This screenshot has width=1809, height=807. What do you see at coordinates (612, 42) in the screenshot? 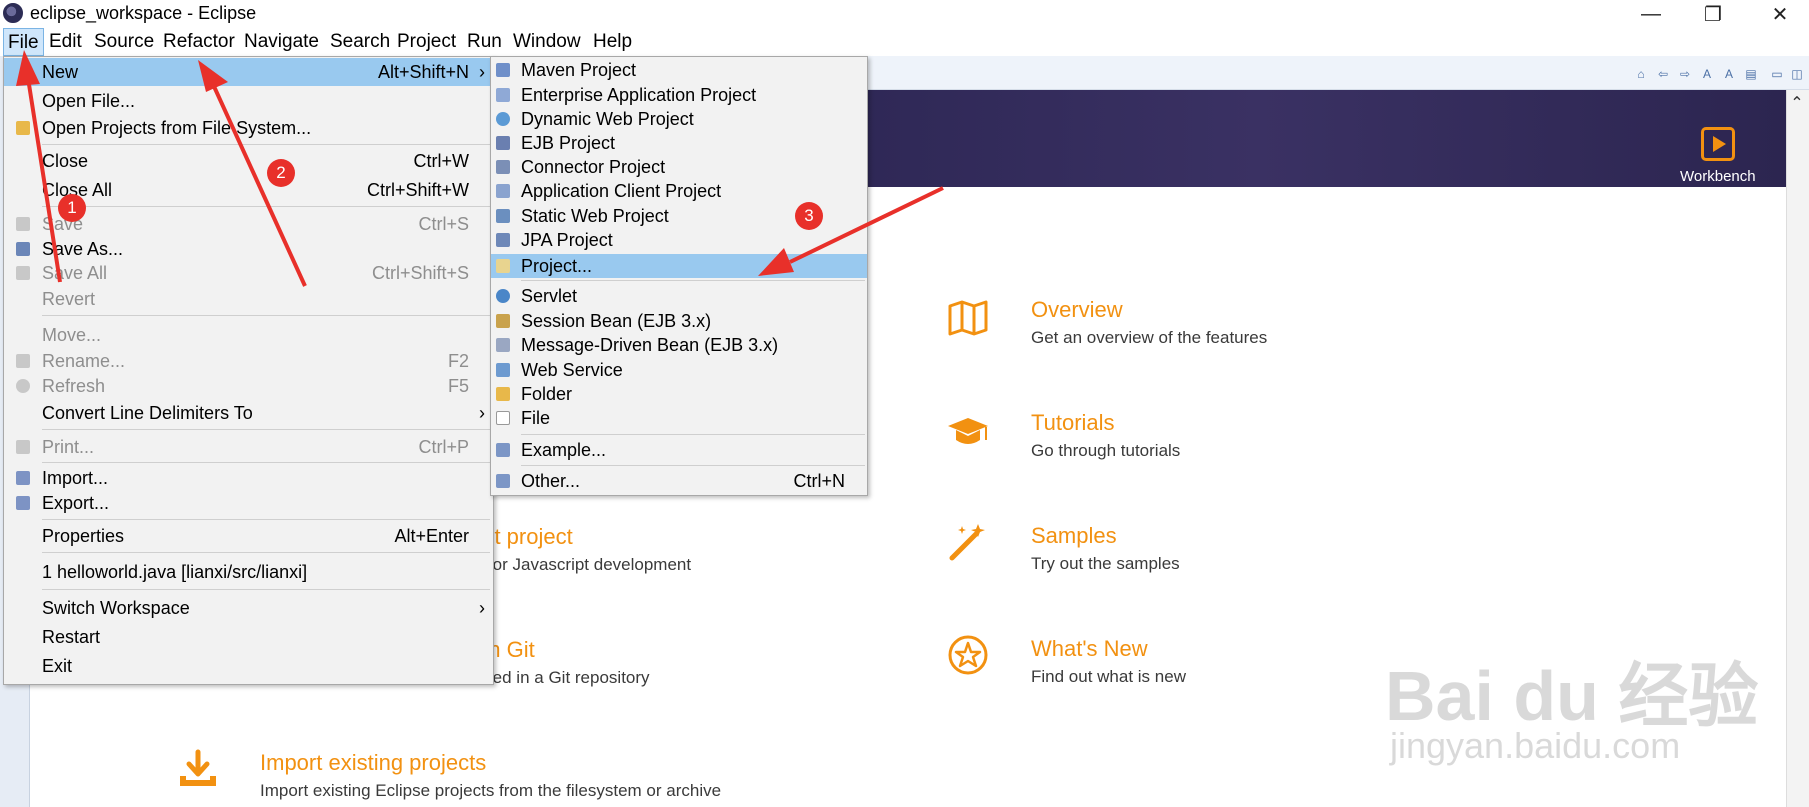
I see `menu-help: Help` at bounding box center [612, 42].